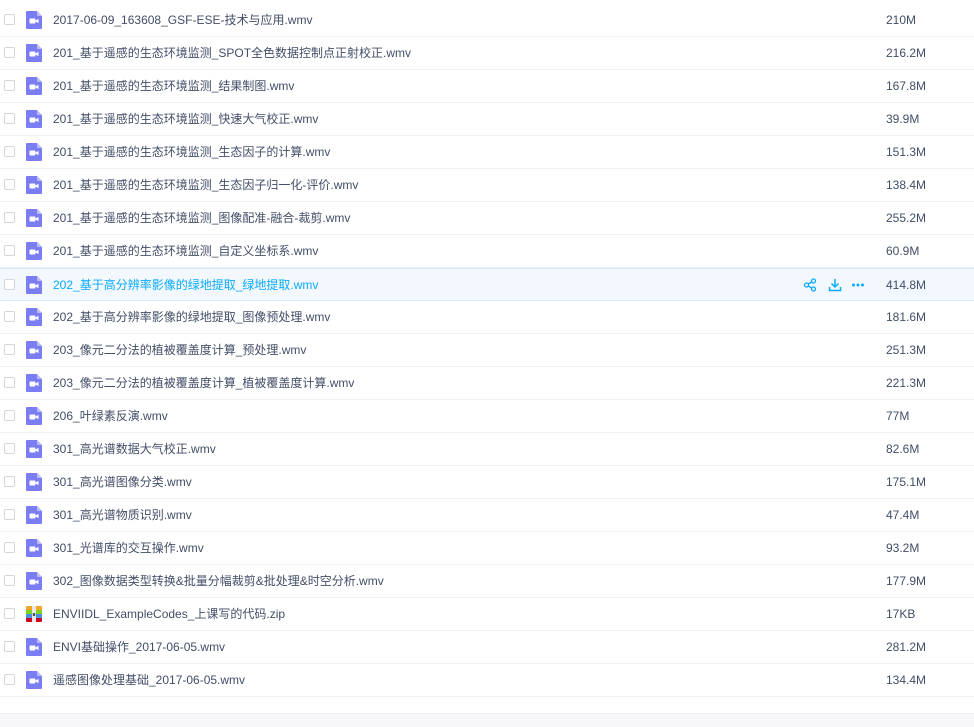  What do you see at coordinates (487, 20) in the screenshot?
I see `file-row: 2017-06-09_163608_GSF-ESE-技术与应用.wmv 210M` at bounding box center [487, 20].